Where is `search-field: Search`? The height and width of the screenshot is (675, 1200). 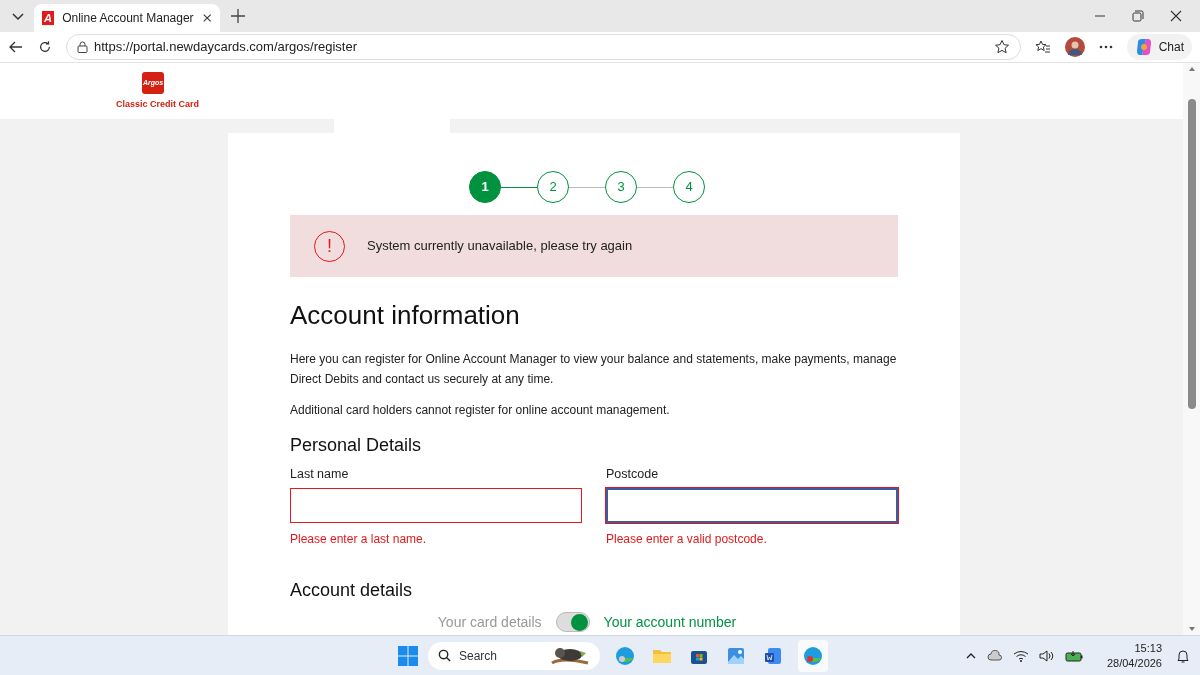
search-field: Search is located at coordinates (514, 655).